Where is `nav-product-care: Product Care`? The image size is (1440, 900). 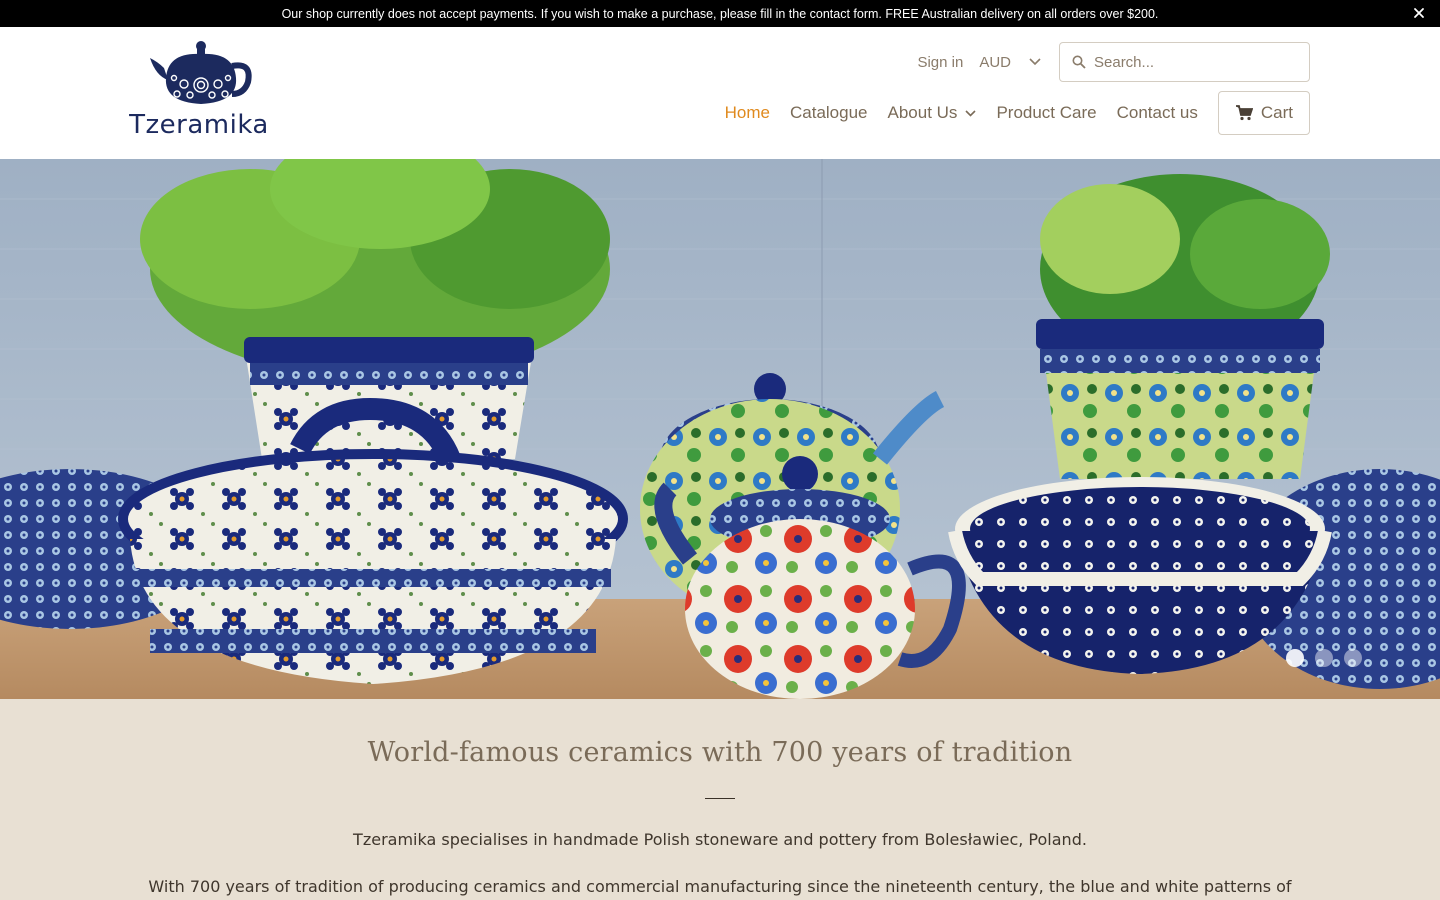
nav-product-care: Product Care is located at coordinates (1046, 113).